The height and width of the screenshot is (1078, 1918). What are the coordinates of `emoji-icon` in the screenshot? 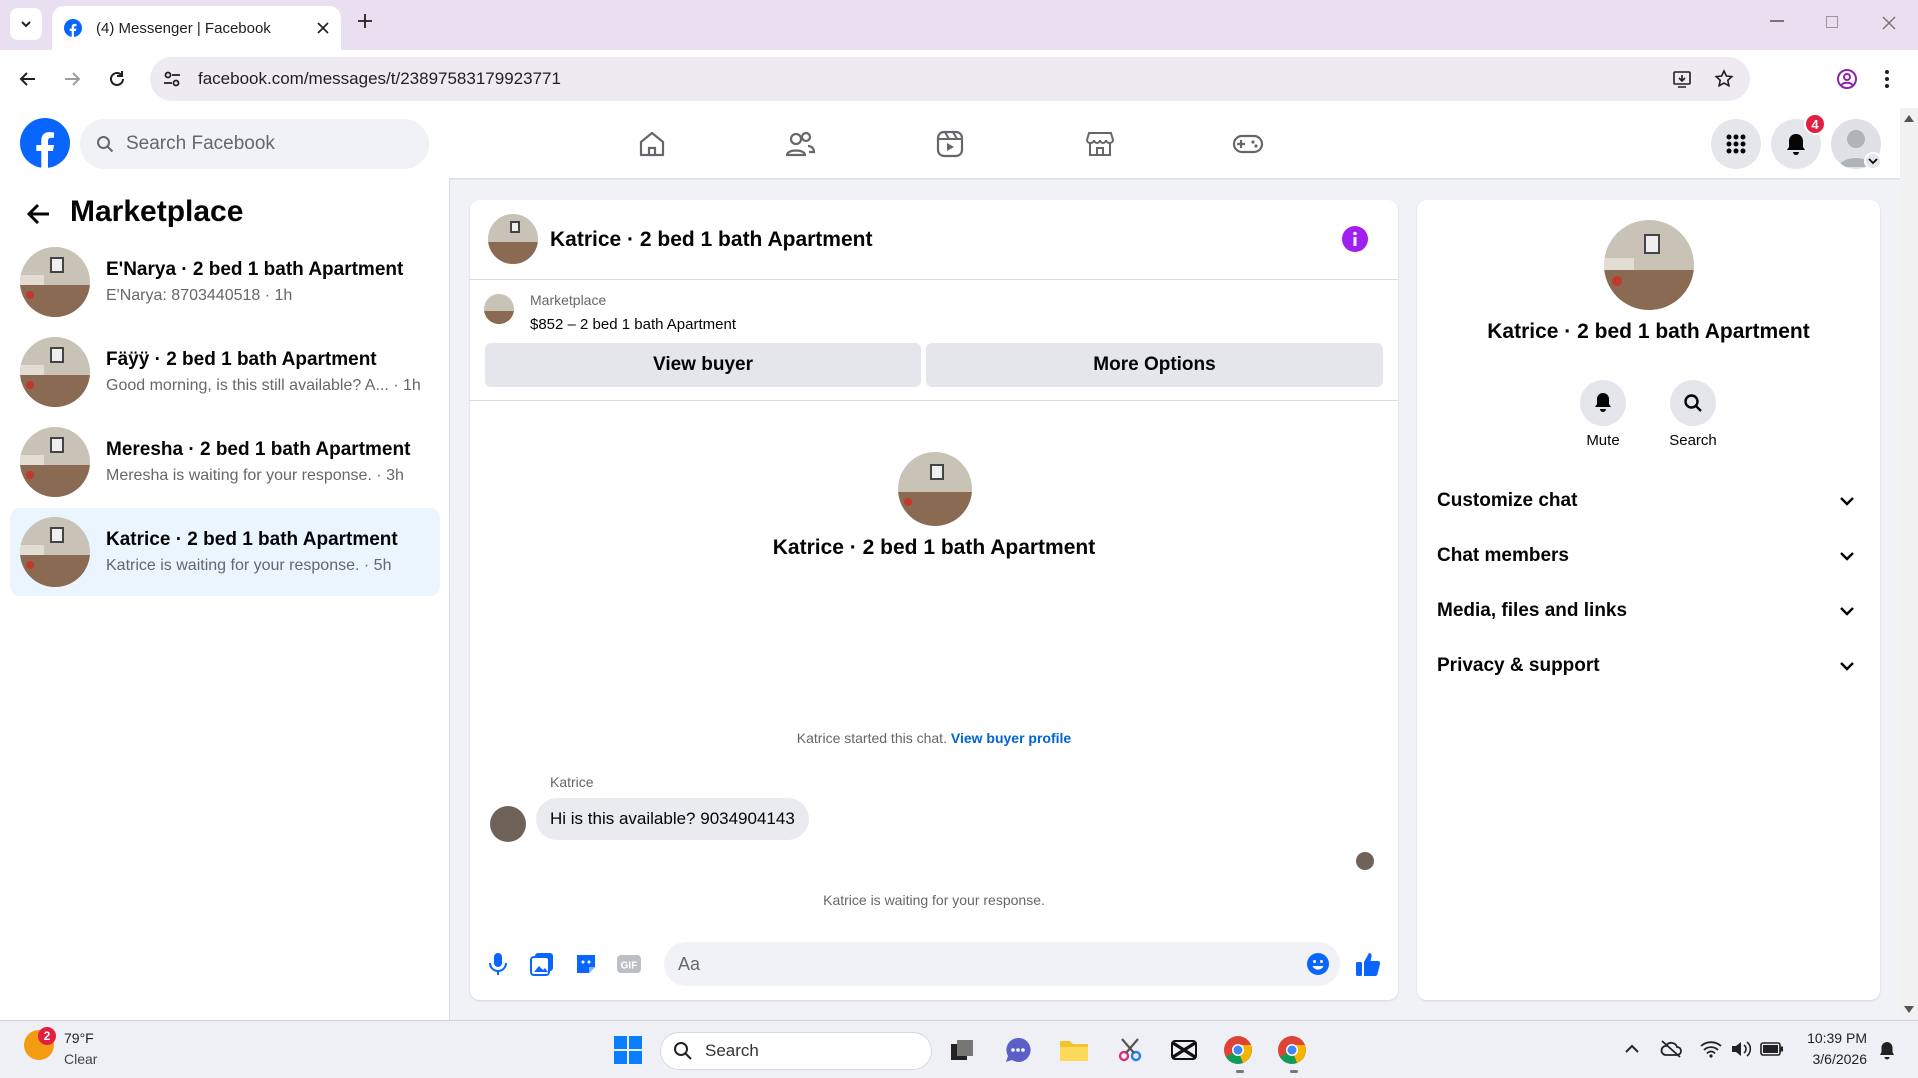 It's located at (1318, 964).